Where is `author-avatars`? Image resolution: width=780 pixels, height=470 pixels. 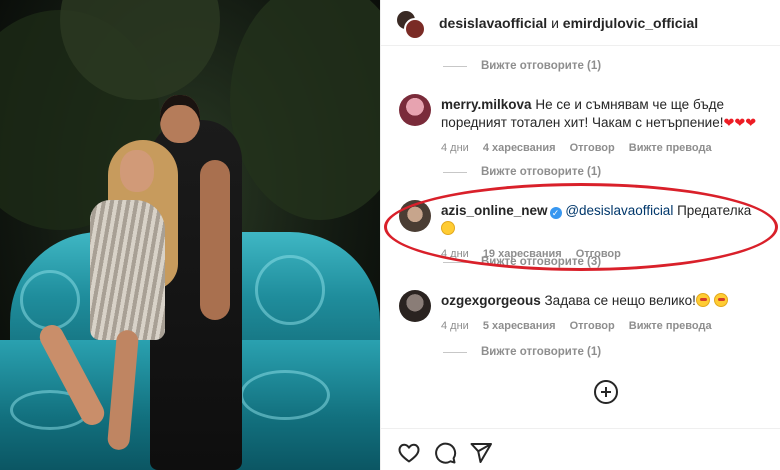 author-avatars is located at coordinates (411, 25).